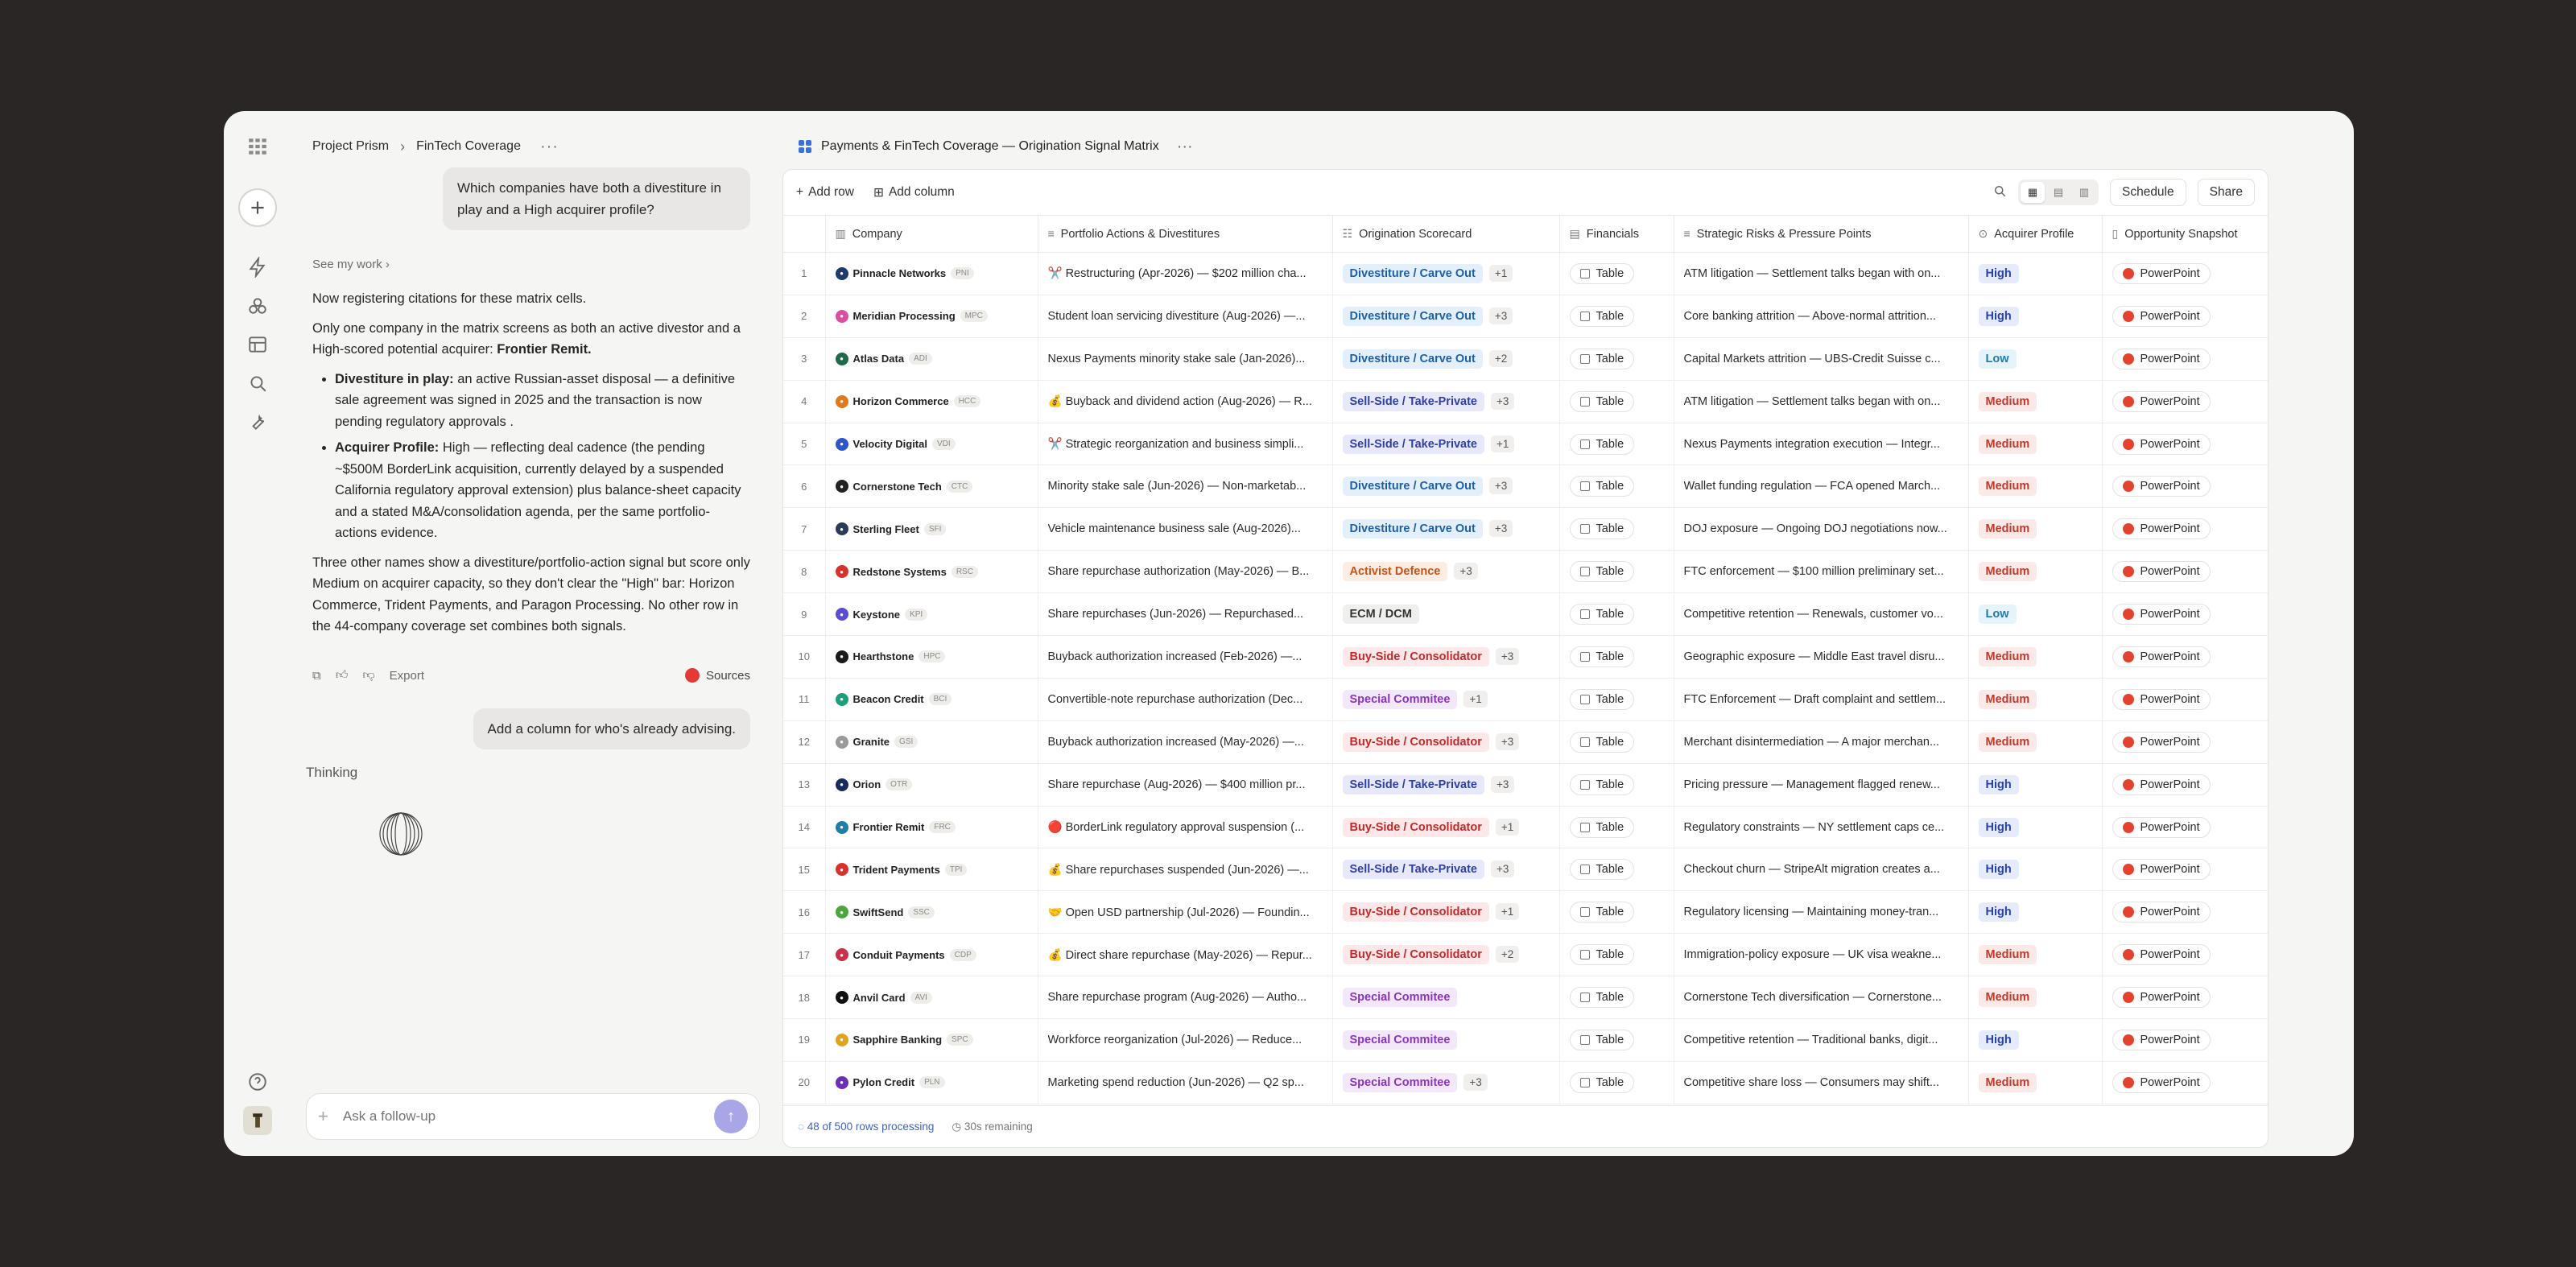 This screenshot has width=2576, height=1267. What do you see at coordinates (931, 998) in the screenshot?
I see `company-cell: ● Anvil Card AVI` at bounding box center [931, 998].